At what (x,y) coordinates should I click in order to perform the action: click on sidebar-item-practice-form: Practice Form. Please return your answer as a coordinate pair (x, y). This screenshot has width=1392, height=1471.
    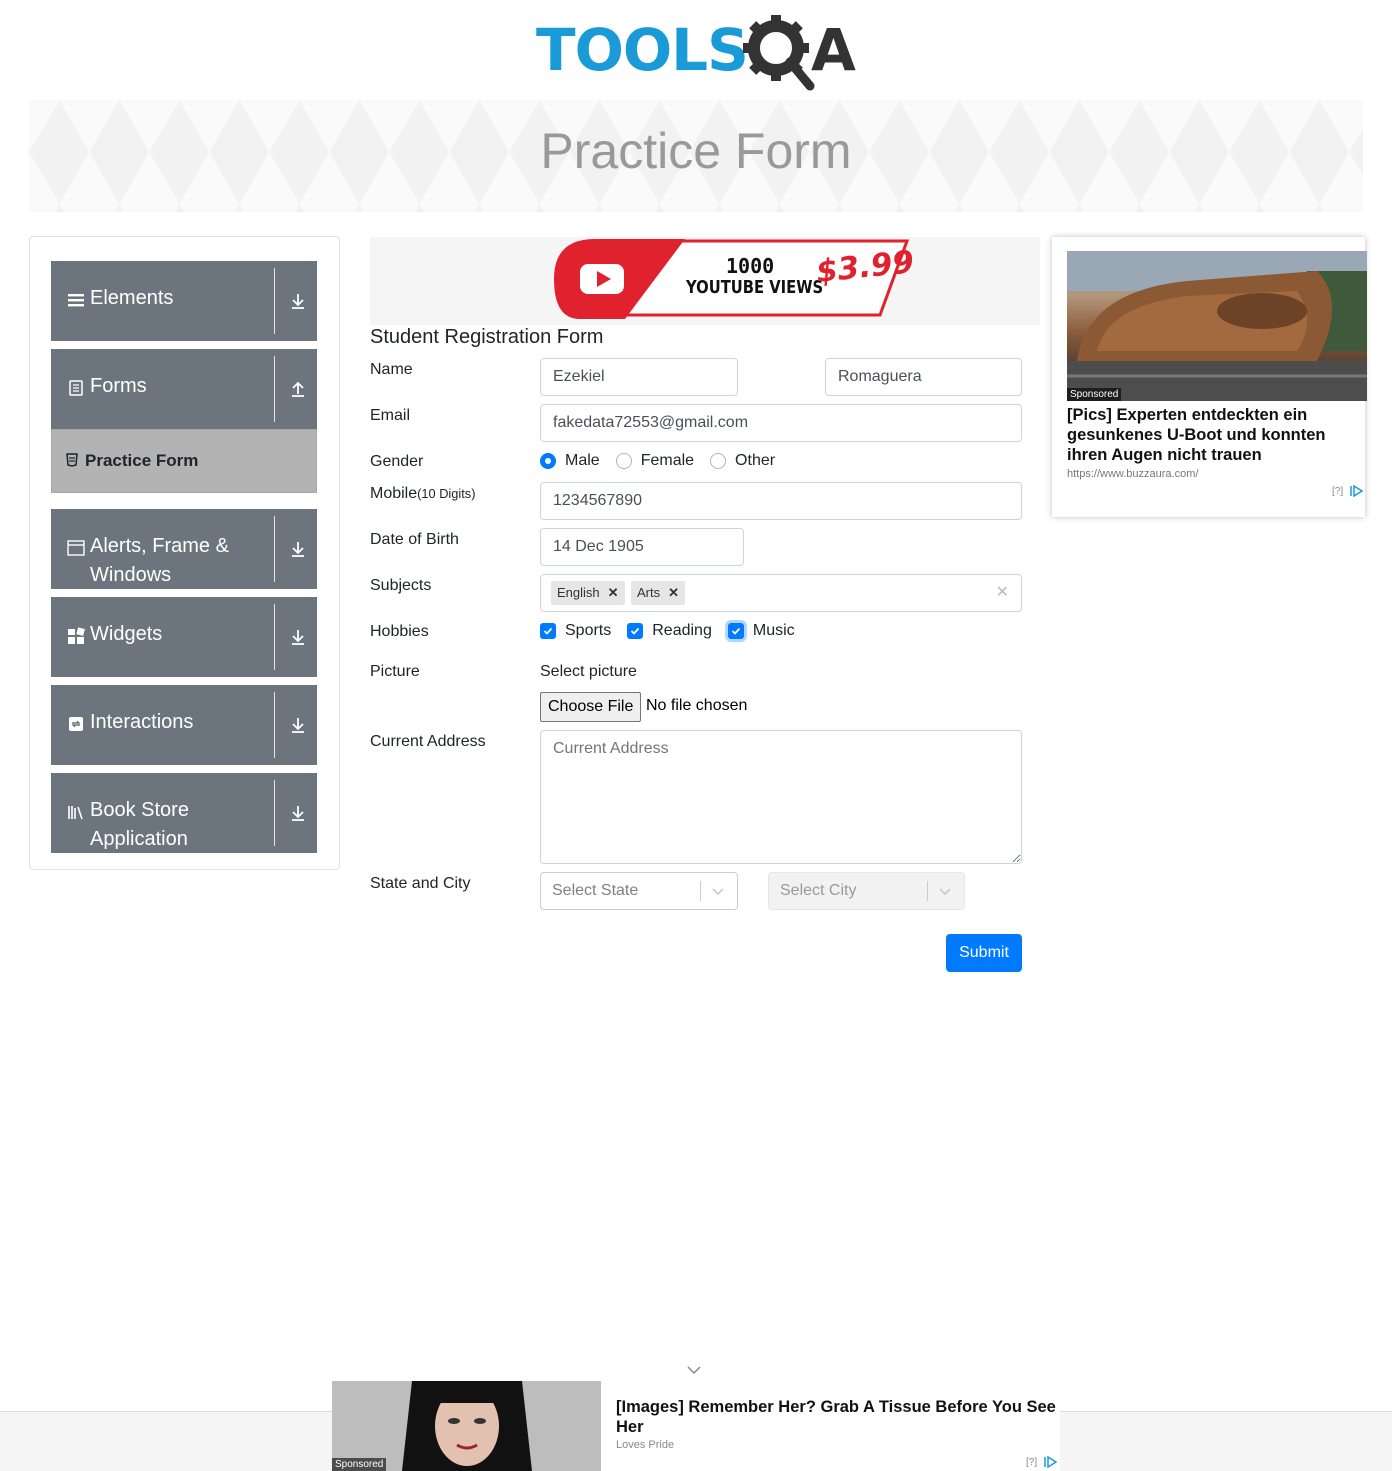
    Looking at the image, I should click on (184, 461).